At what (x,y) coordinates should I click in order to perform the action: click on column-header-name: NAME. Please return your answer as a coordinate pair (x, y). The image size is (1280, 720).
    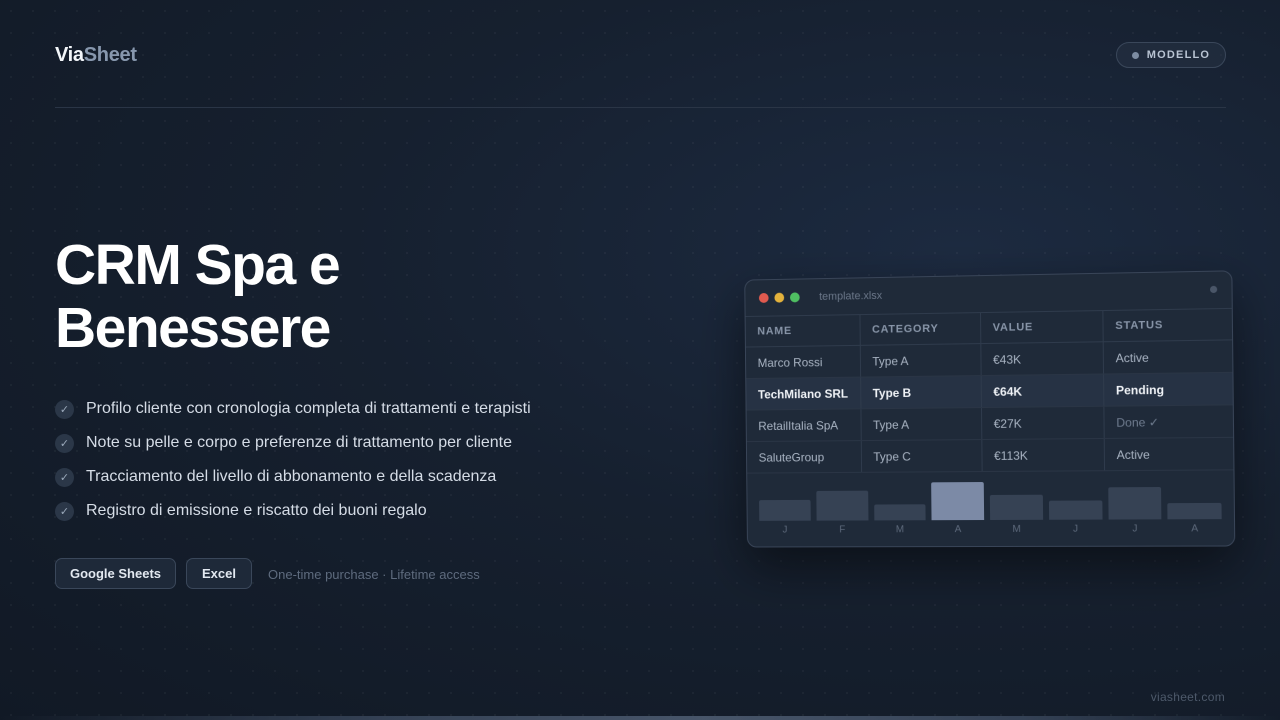
    Looking at the image, I should click on (803, 331).